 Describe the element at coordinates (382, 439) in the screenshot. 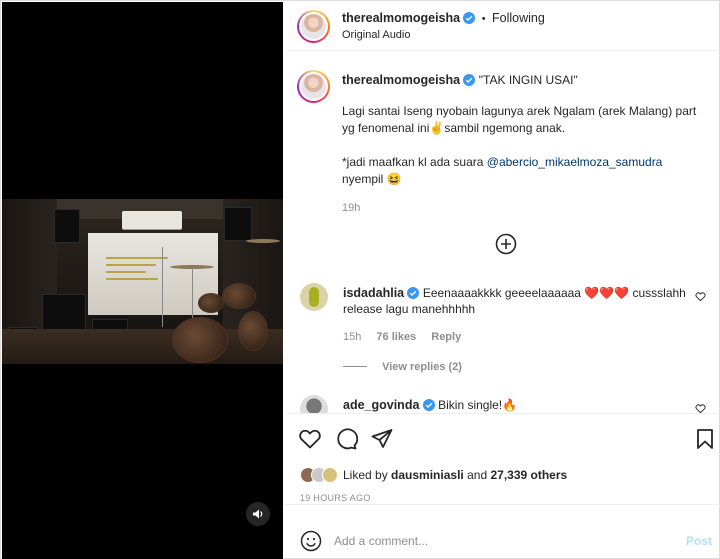

I see `share-icon` at that location.